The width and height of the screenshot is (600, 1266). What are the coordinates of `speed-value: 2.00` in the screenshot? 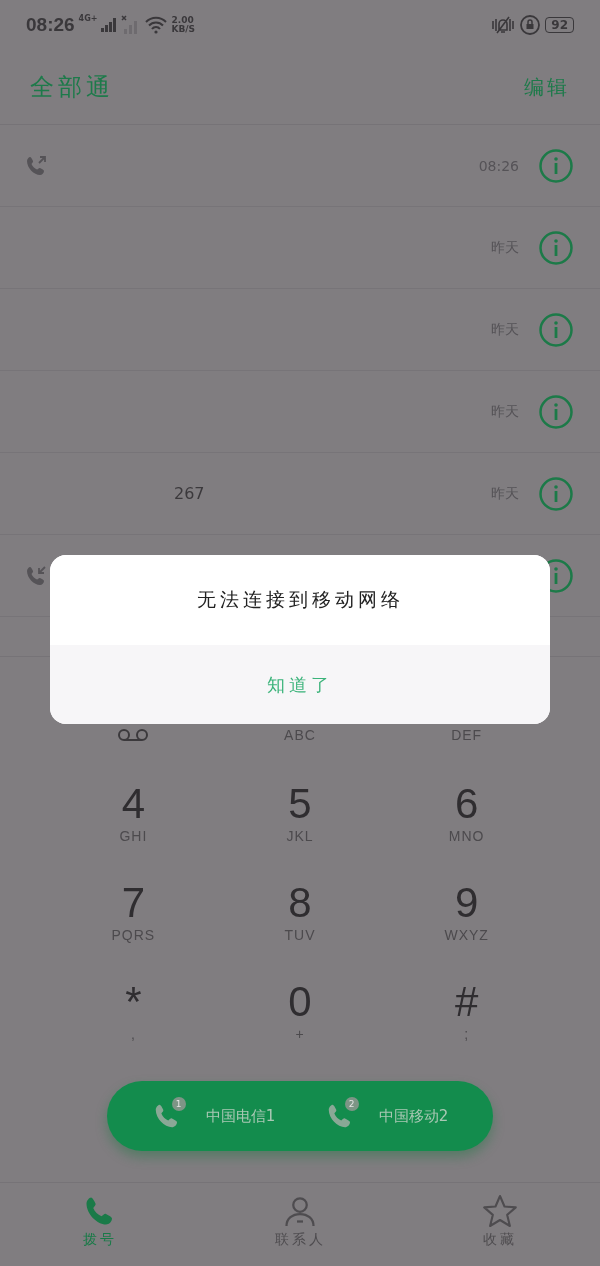 It's located at (183, 20).